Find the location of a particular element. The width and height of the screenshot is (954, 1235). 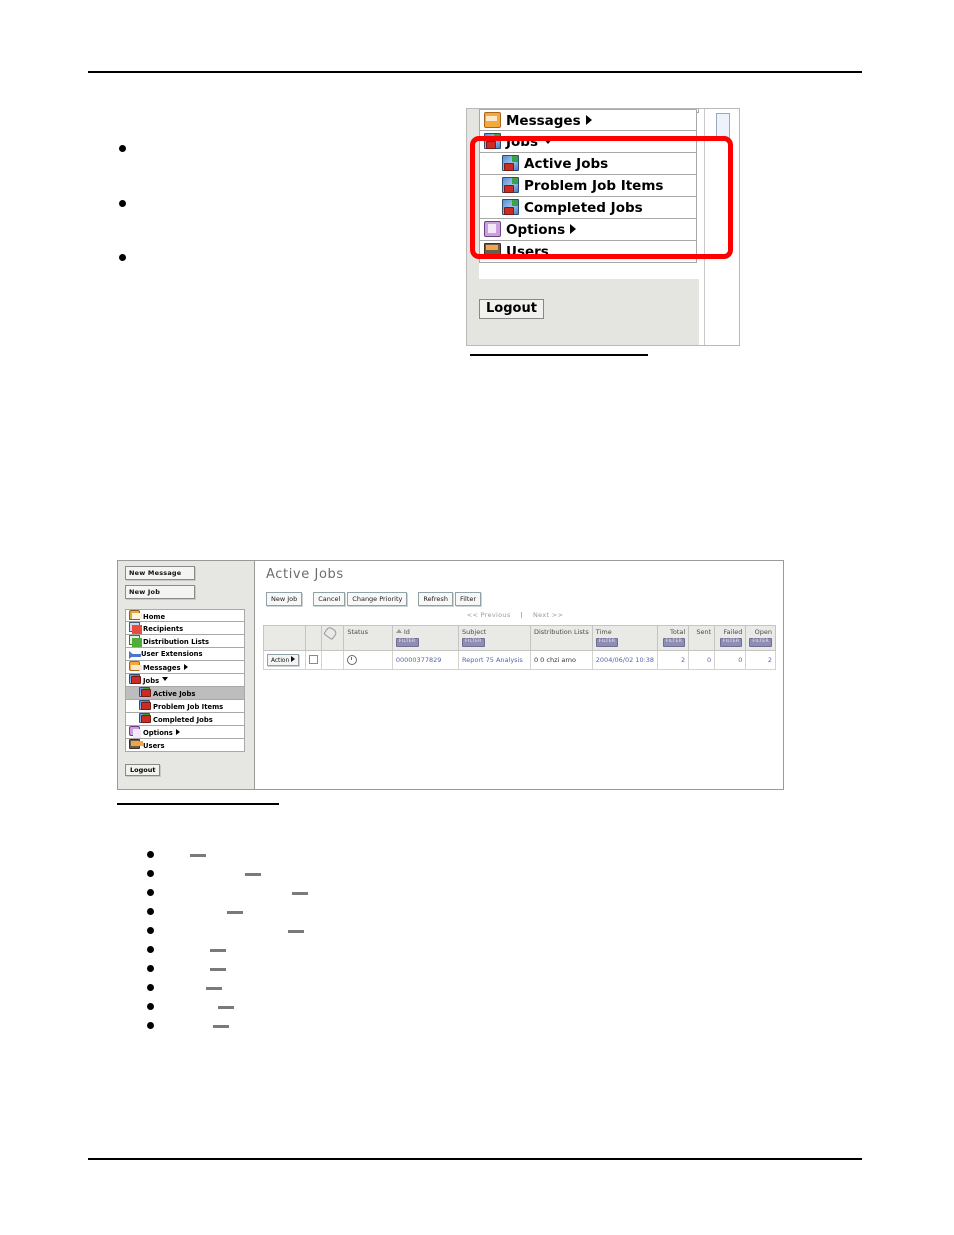

row-id-cell: 00000377829 is located at coordinates (425, 660).